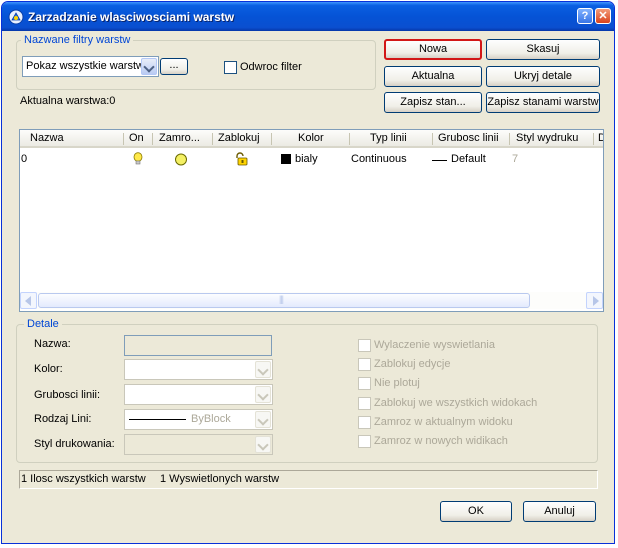 This screenshot has width=618, height=548. What do you see at coordinates (600, 138) in the screenshot?
I see `col-header-description: D` at bounding box center [600, 138].